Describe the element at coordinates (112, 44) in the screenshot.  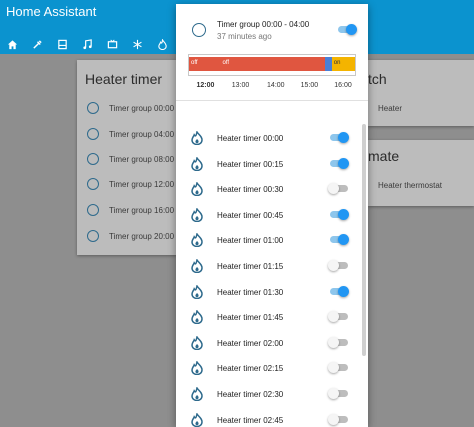
I see `tv-icon` at that location.